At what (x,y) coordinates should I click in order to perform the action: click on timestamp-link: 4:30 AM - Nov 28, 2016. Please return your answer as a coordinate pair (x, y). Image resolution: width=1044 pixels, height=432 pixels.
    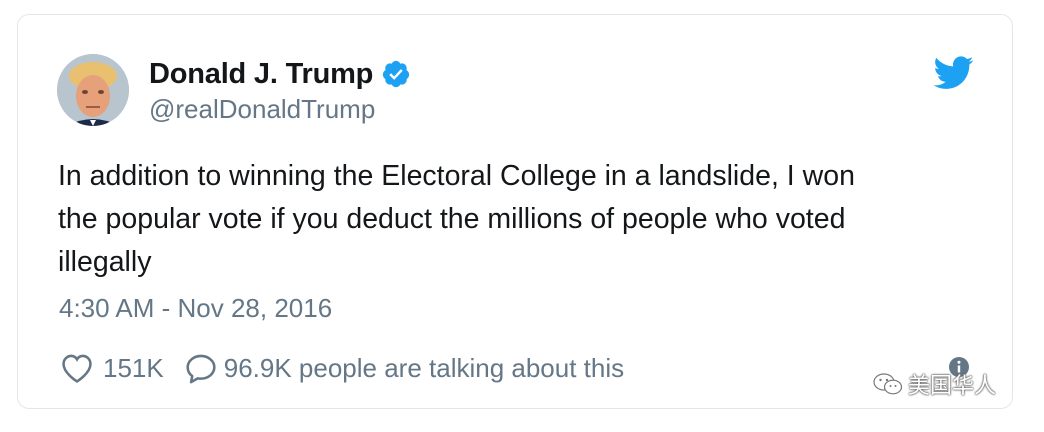
    Looking at the image, I should click on (195, 308).